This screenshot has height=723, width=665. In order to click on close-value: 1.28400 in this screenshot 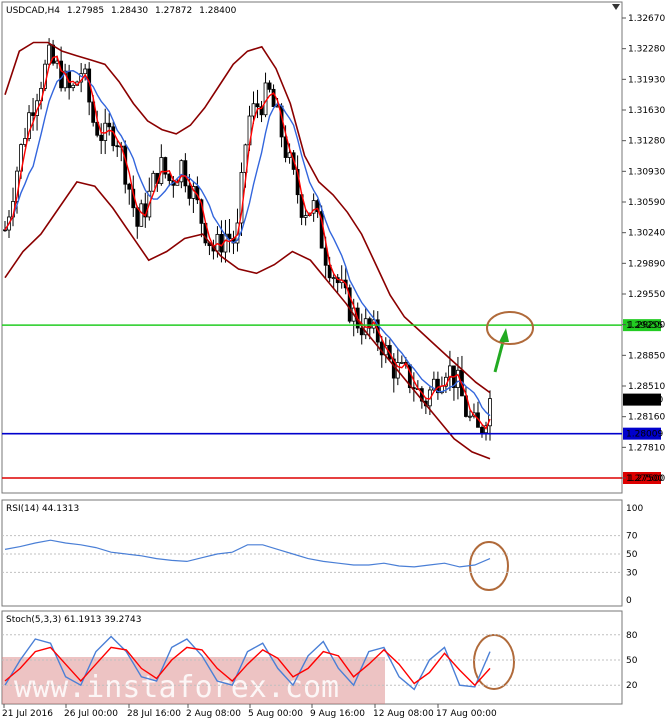, I will do `click(217, 11)`.